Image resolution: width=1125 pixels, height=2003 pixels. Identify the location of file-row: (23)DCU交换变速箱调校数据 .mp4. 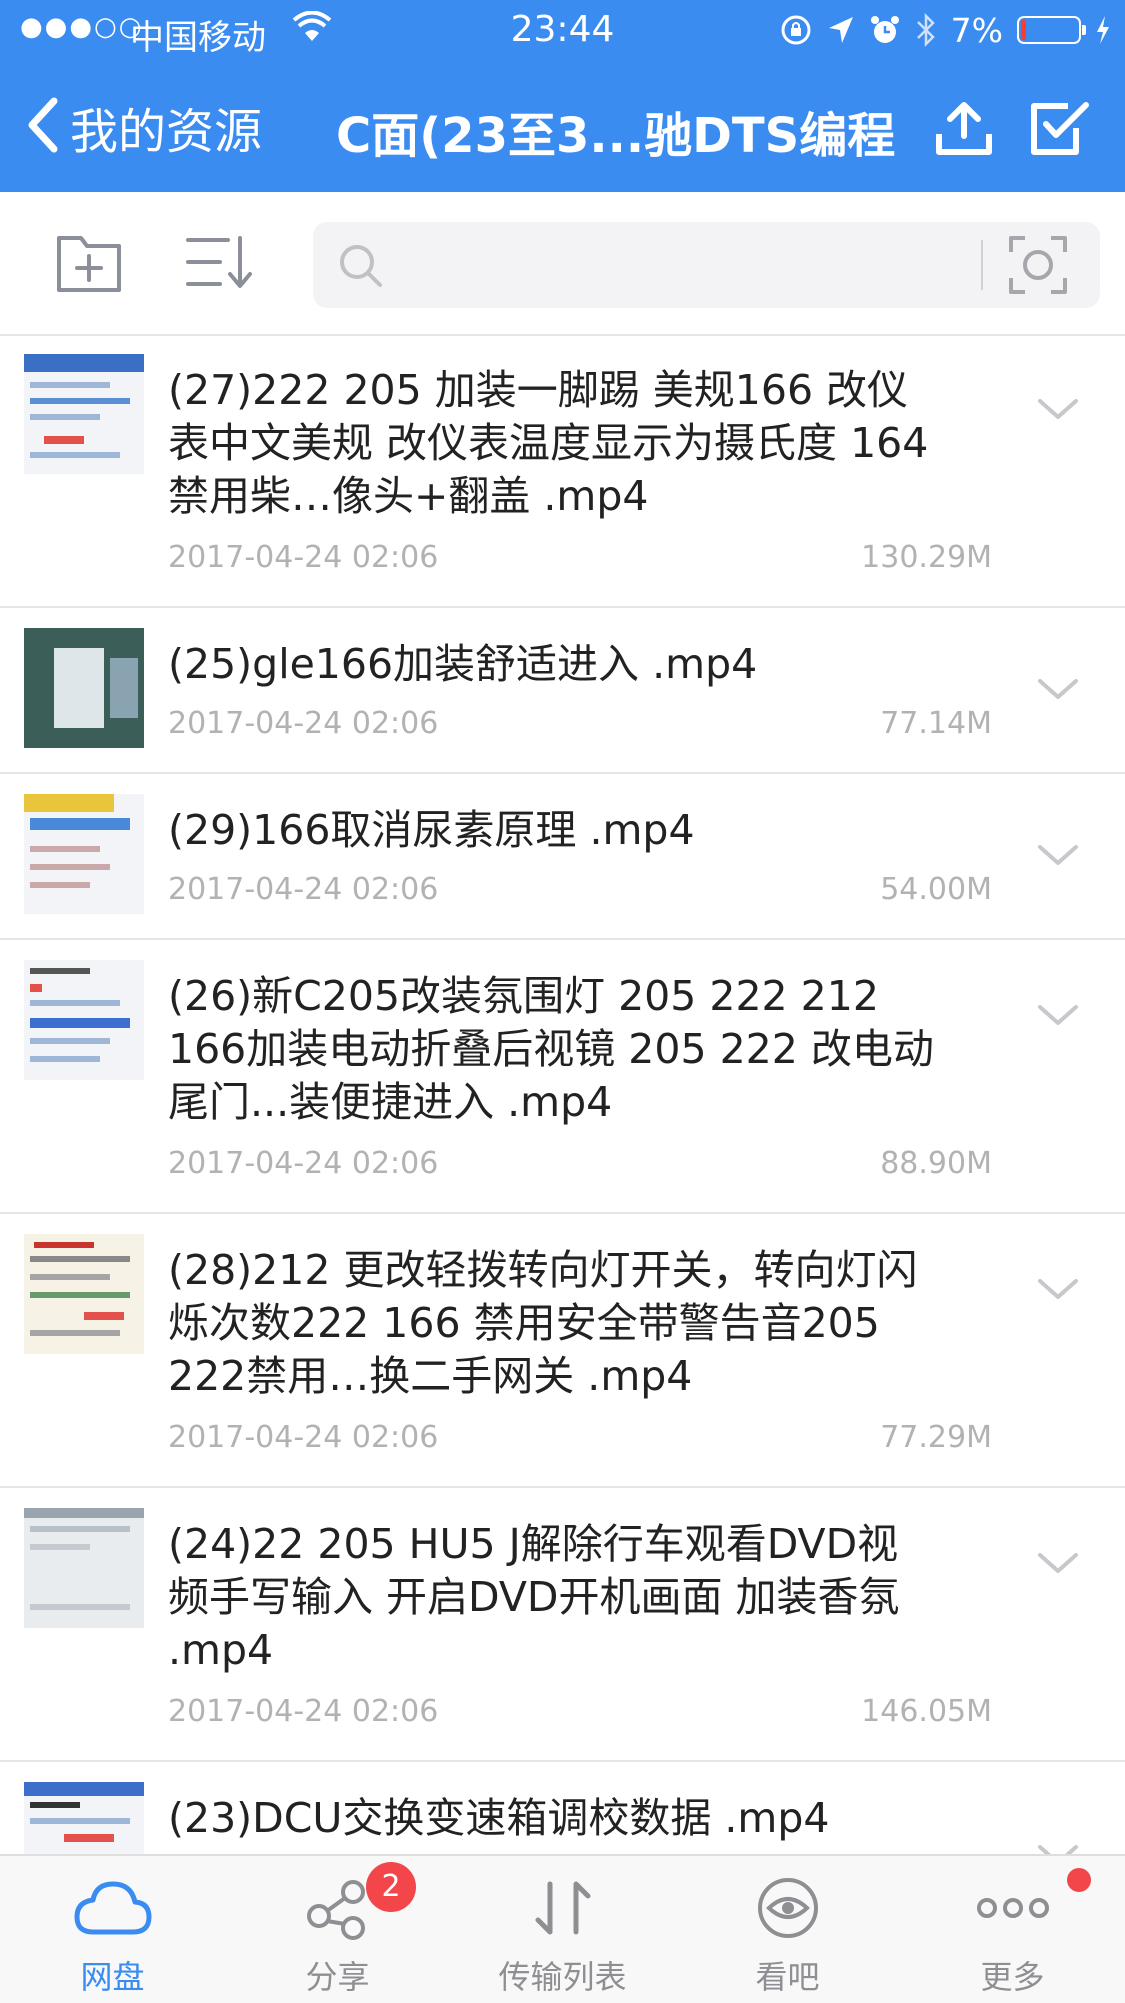
(562, 1808).